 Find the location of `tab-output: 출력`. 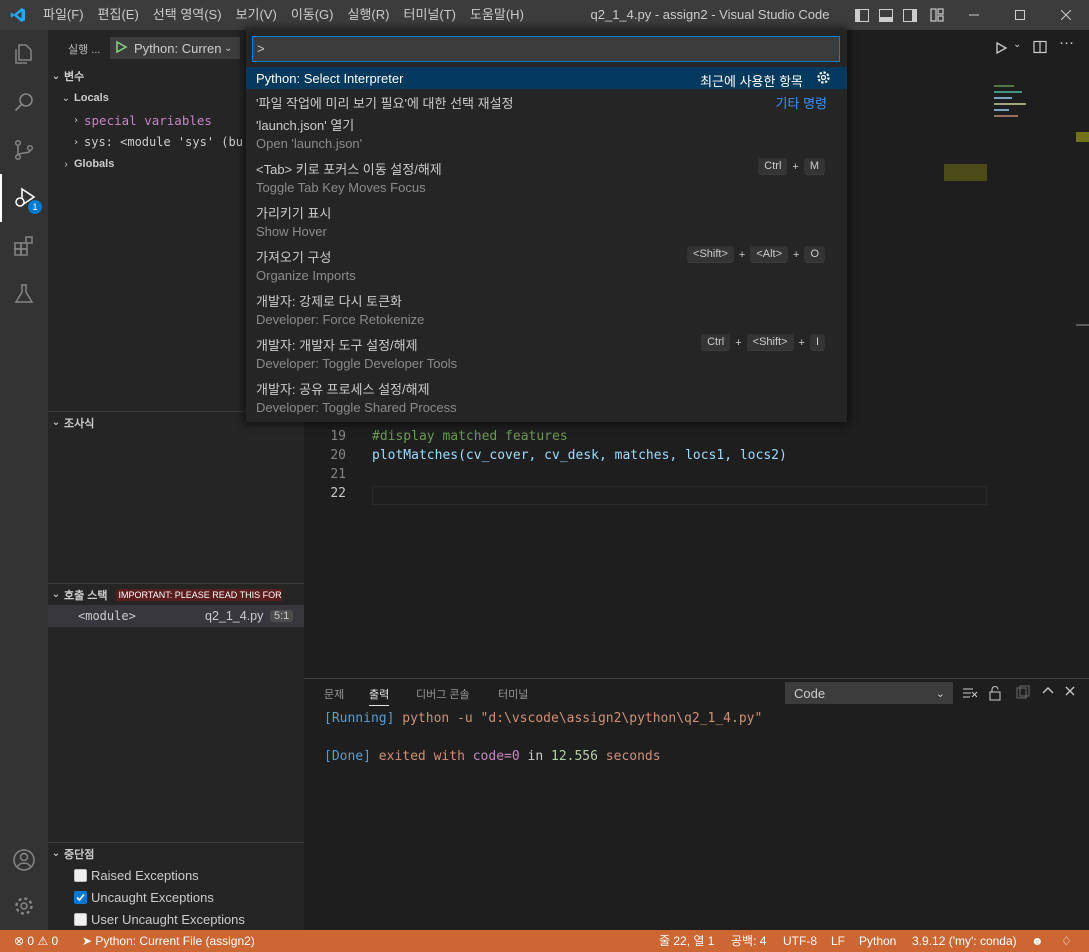

tab-output: 출력 is located at coordinates (379, 696).